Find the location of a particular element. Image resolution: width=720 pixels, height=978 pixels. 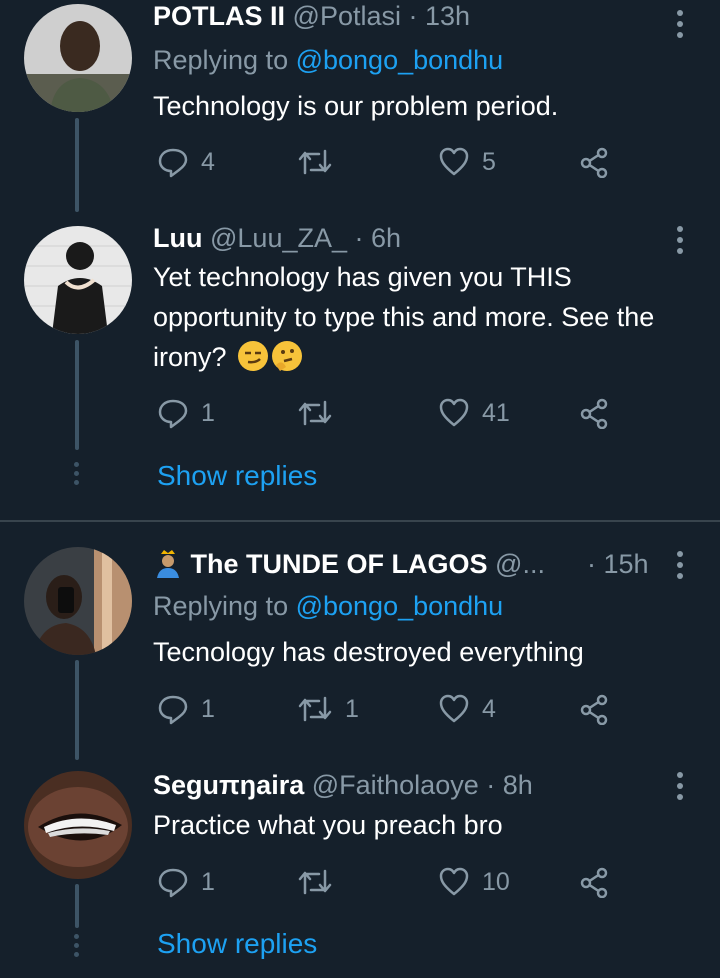

thinking-face-icon is located at coordinates (287, 356).